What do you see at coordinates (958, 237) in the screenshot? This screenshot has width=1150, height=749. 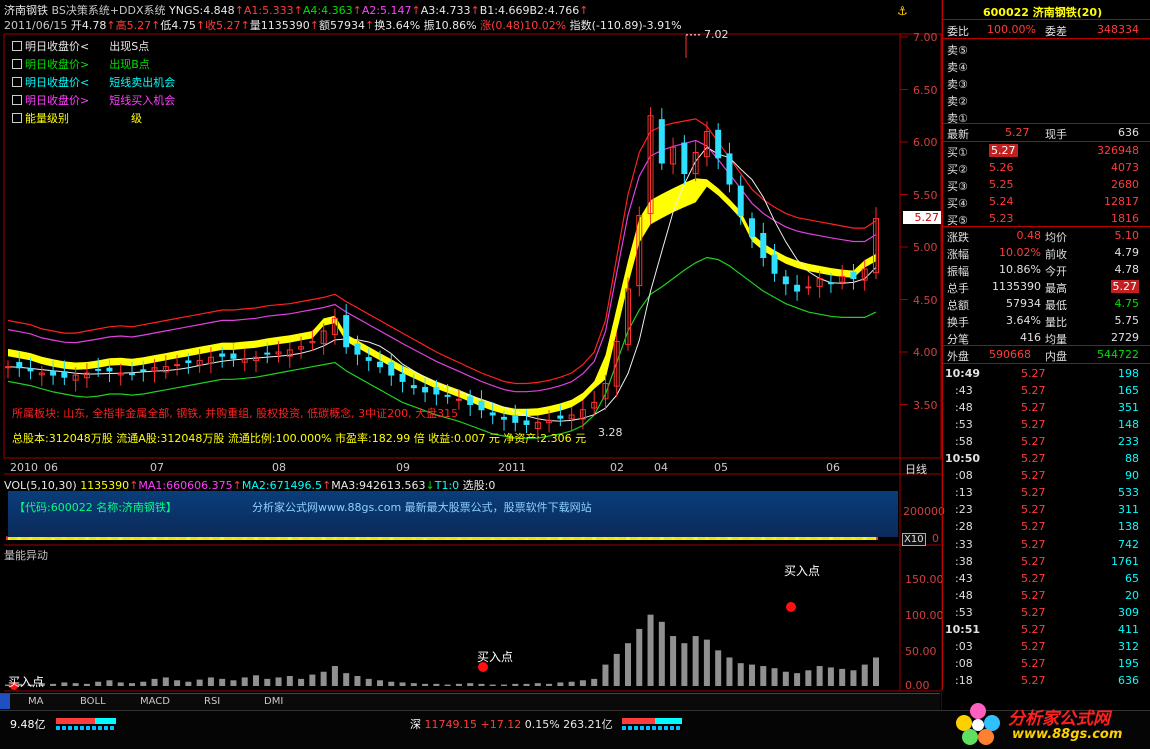 I see `stat-label: 涨跌` at bounding box center [958, 237].